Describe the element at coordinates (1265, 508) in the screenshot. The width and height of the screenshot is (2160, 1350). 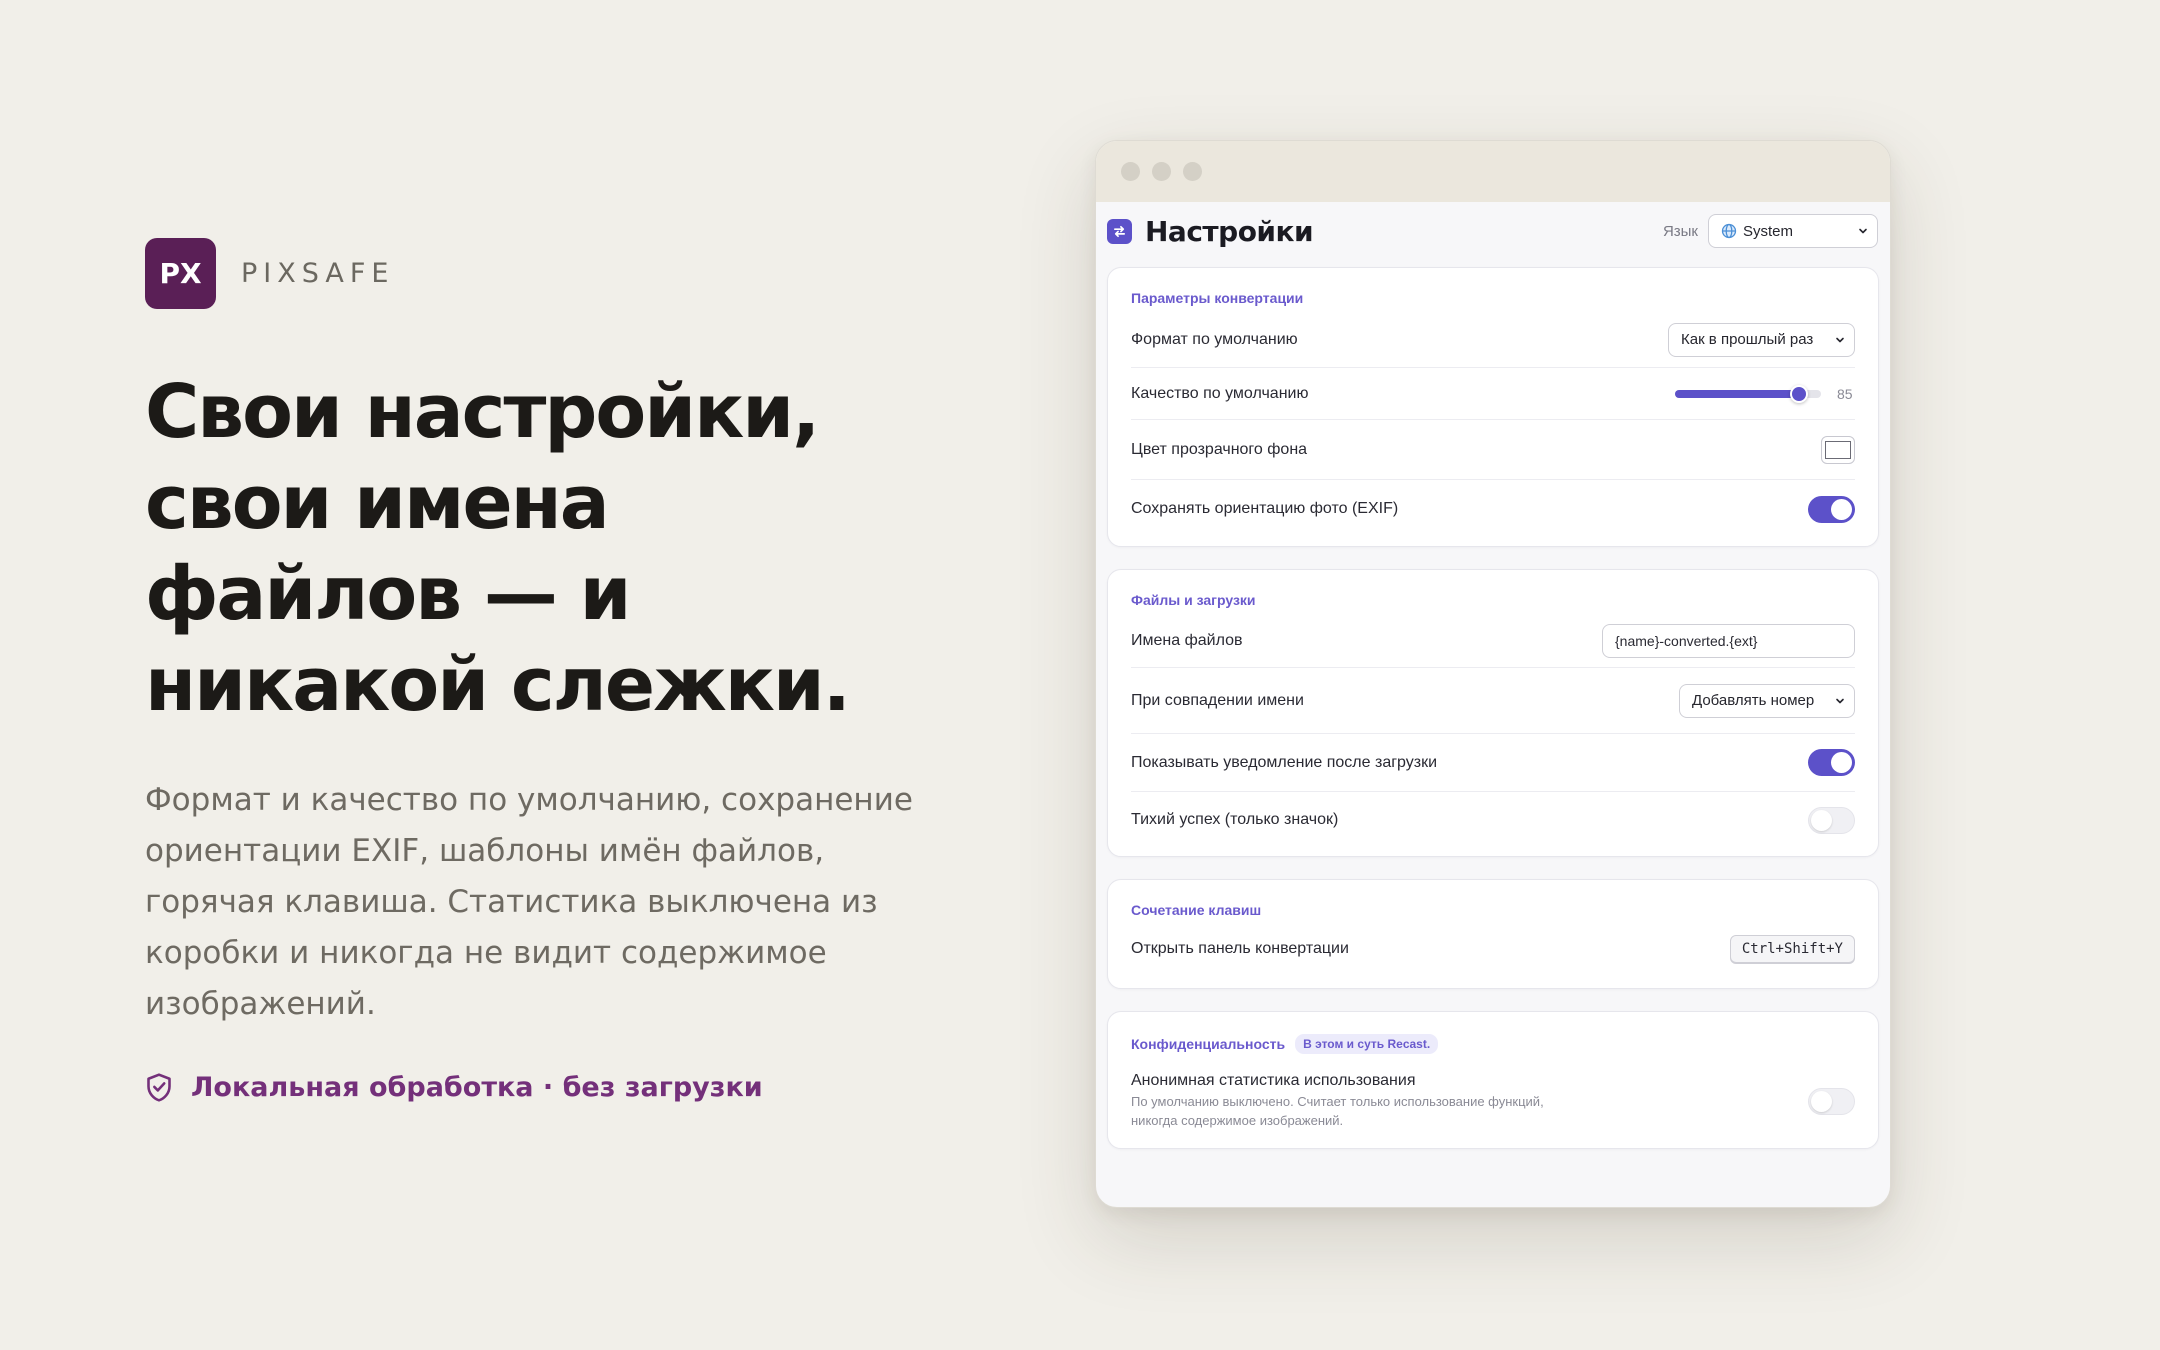
I see `keep-orientation-label: Сохранять ориентацию фото (EXIF)` at that location.